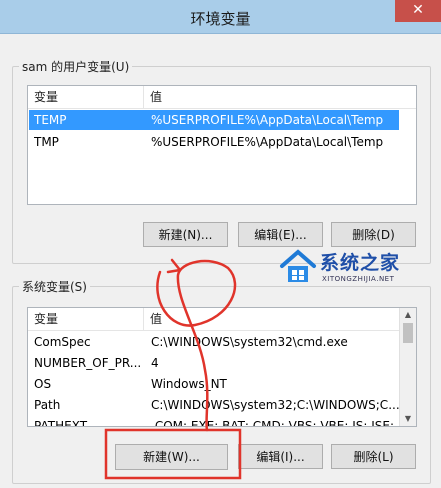  I want to click on variable-name: PATHEXT, so click(61, 423).